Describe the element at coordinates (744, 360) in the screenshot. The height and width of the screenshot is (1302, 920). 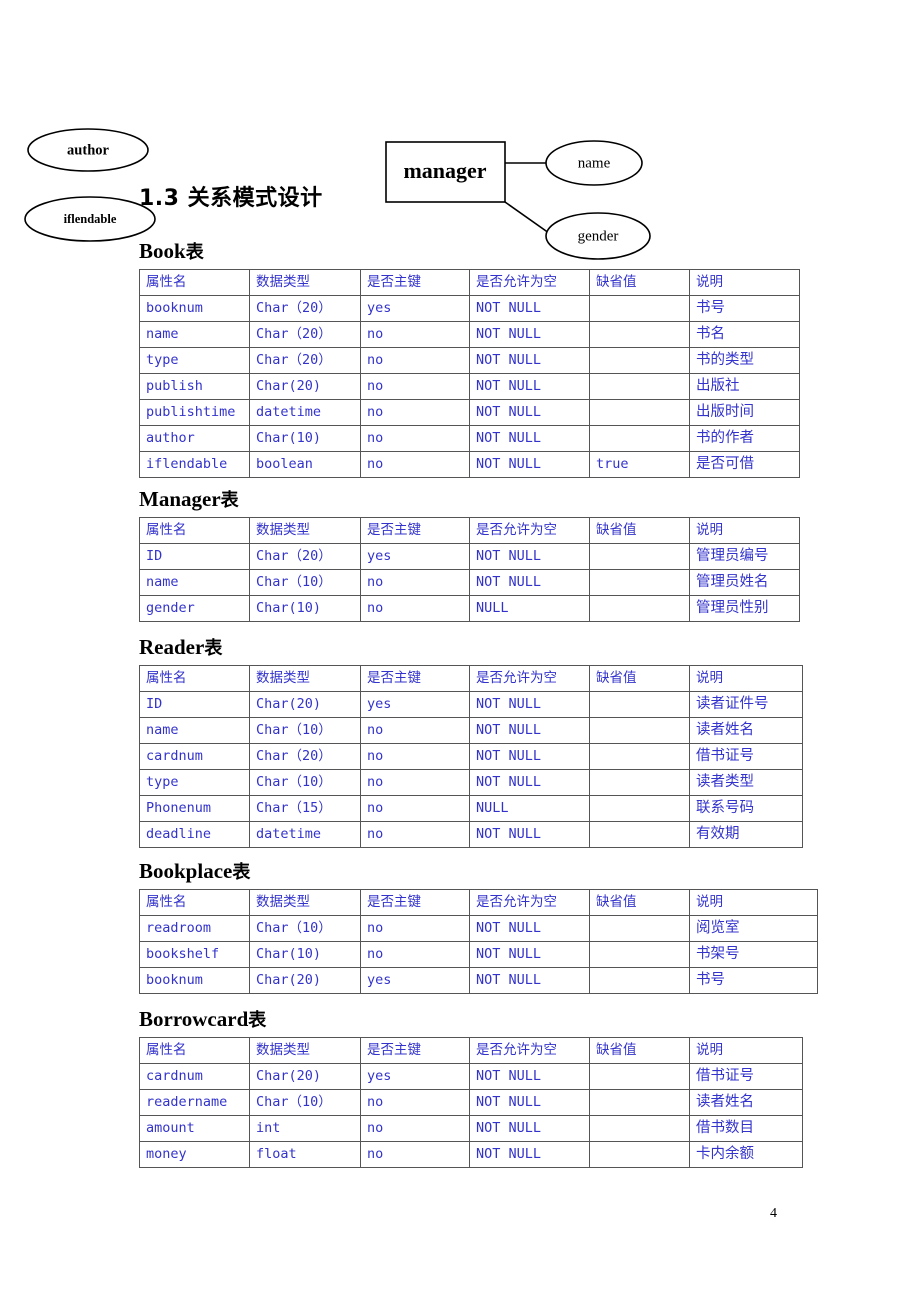
I see `cell-description: 书的类型` at that location.